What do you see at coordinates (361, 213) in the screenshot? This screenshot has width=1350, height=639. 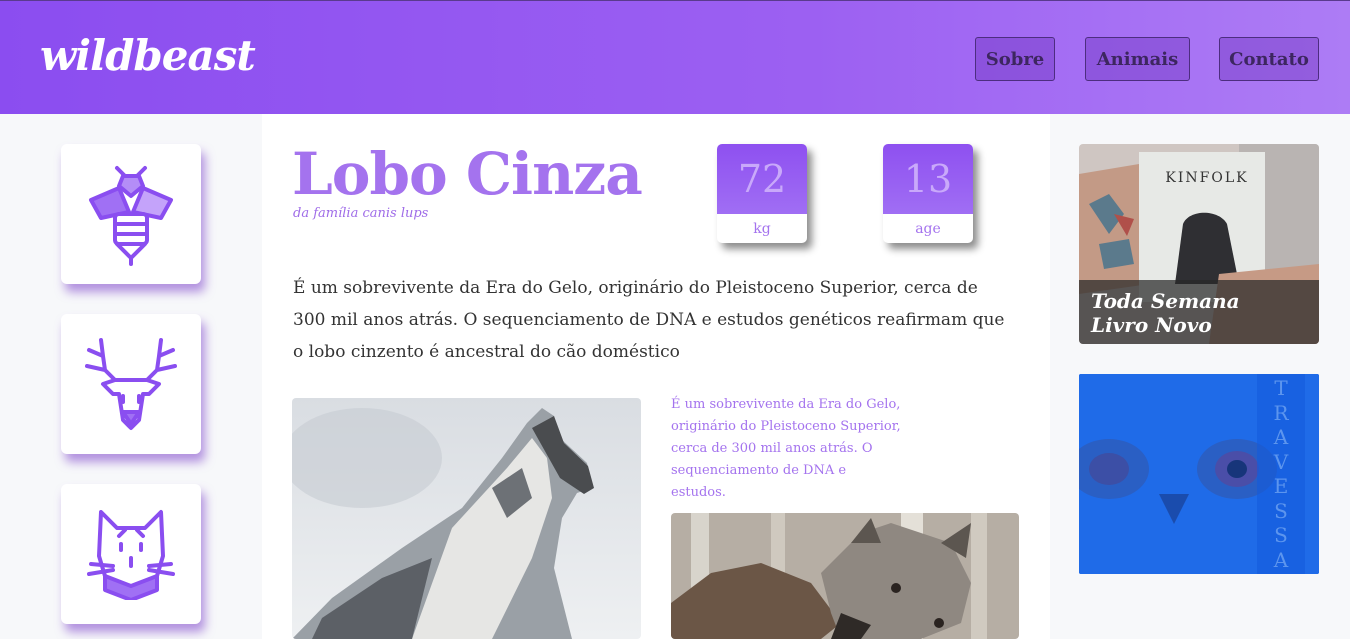 I see `animal-family: da família canis lups` at bounding box center [361, 213].